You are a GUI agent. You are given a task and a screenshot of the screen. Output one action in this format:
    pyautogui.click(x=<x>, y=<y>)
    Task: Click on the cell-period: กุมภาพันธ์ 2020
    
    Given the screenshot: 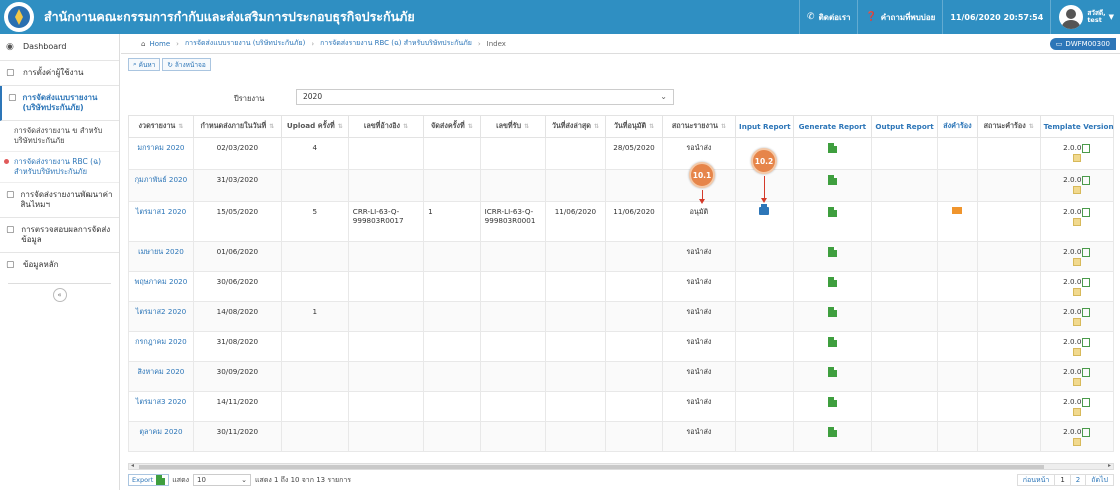 What is the action you would take?
    pyautogui.click(x=161, y=185)
    